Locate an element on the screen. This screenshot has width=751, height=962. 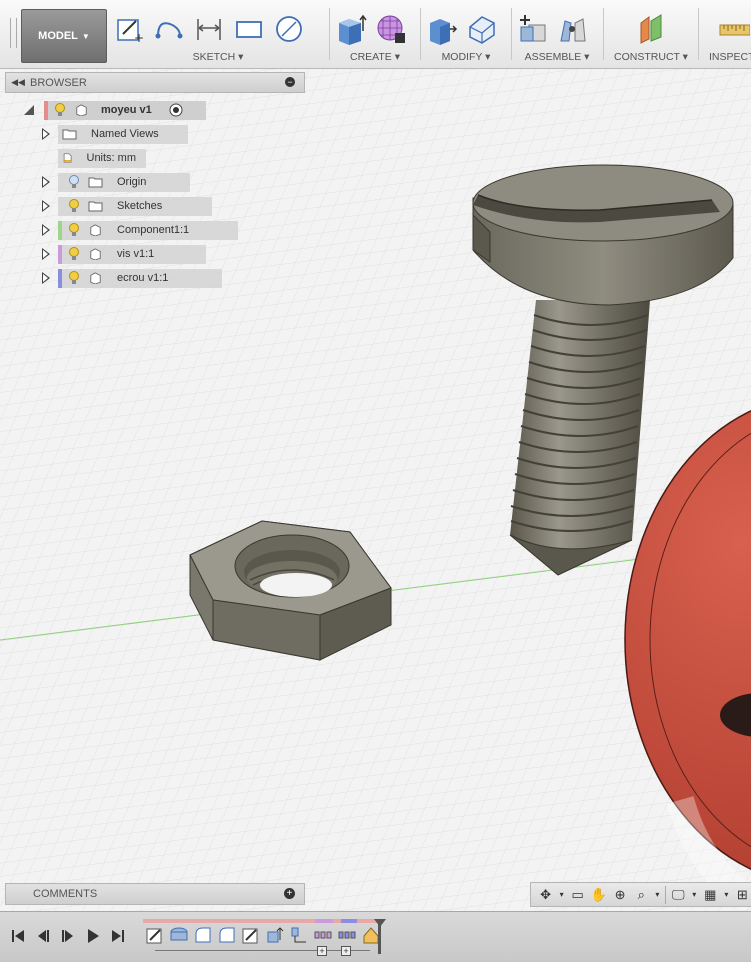
workspace-switcher-button: MODEL ▼ is located at coordinates (64, 36).